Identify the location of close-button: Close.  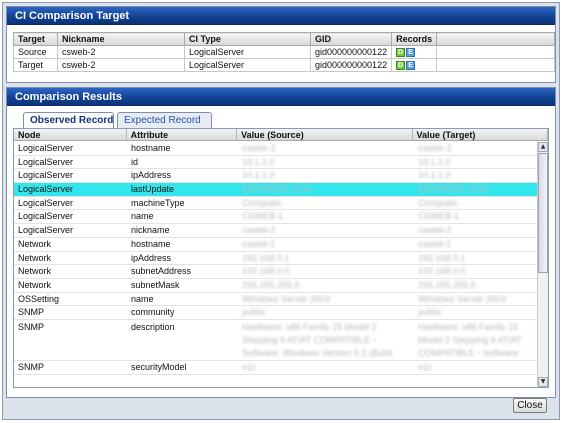
(530, 405).